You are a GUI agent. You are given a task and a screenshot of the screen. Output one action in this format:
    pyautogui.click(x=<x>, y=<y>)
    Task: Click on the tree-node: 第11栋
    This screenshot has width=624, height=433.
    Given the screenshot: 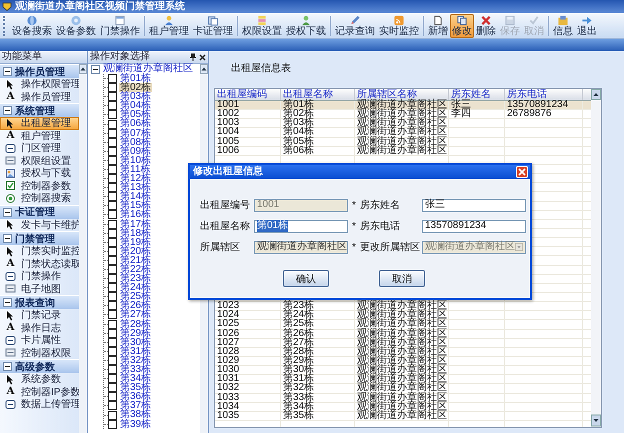 What is the action you would take?
    pyautogui.click(x=135, y=169)
    